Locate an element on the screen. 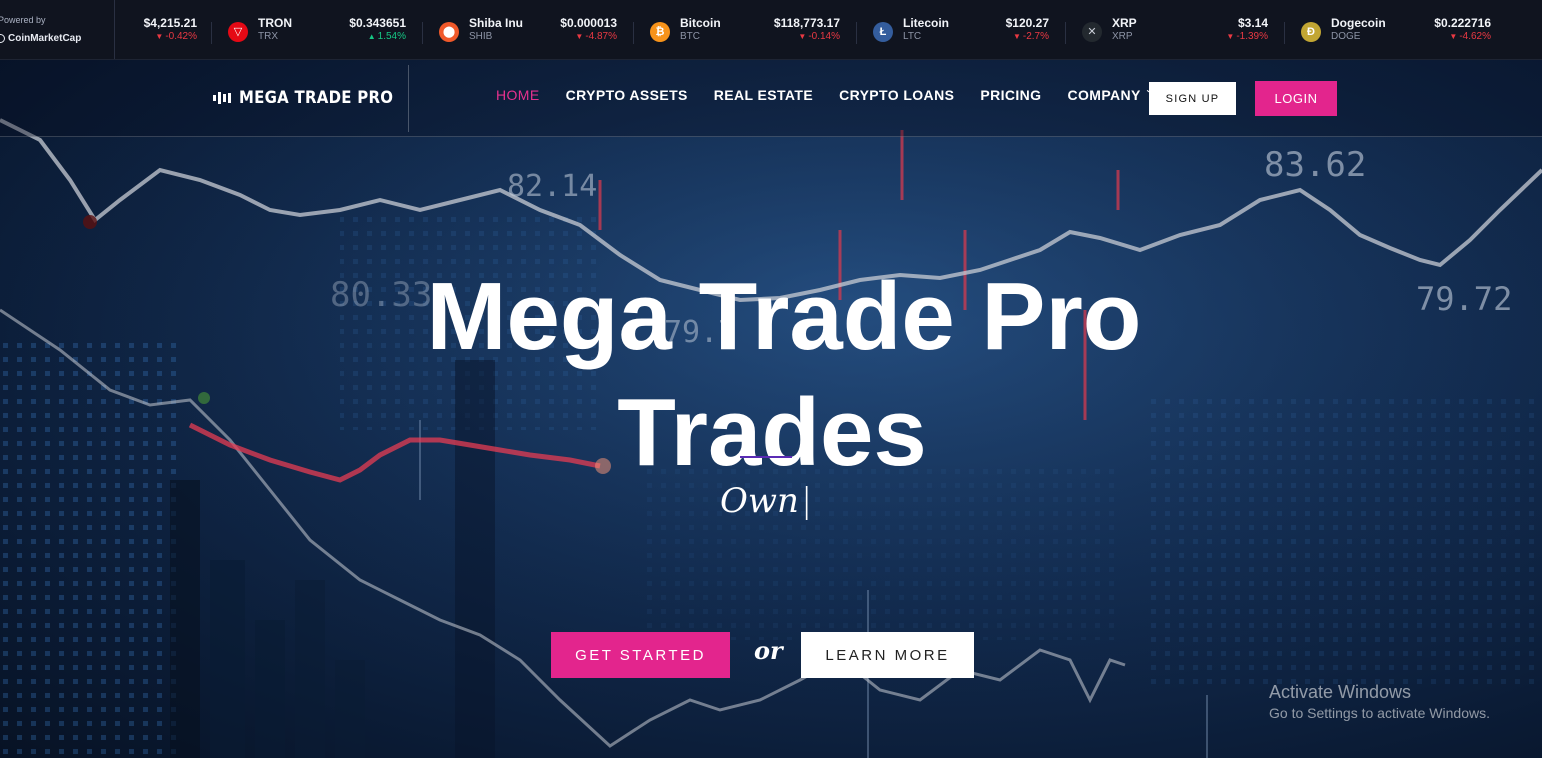  or-separator: or is located at coordinates (768, 650).